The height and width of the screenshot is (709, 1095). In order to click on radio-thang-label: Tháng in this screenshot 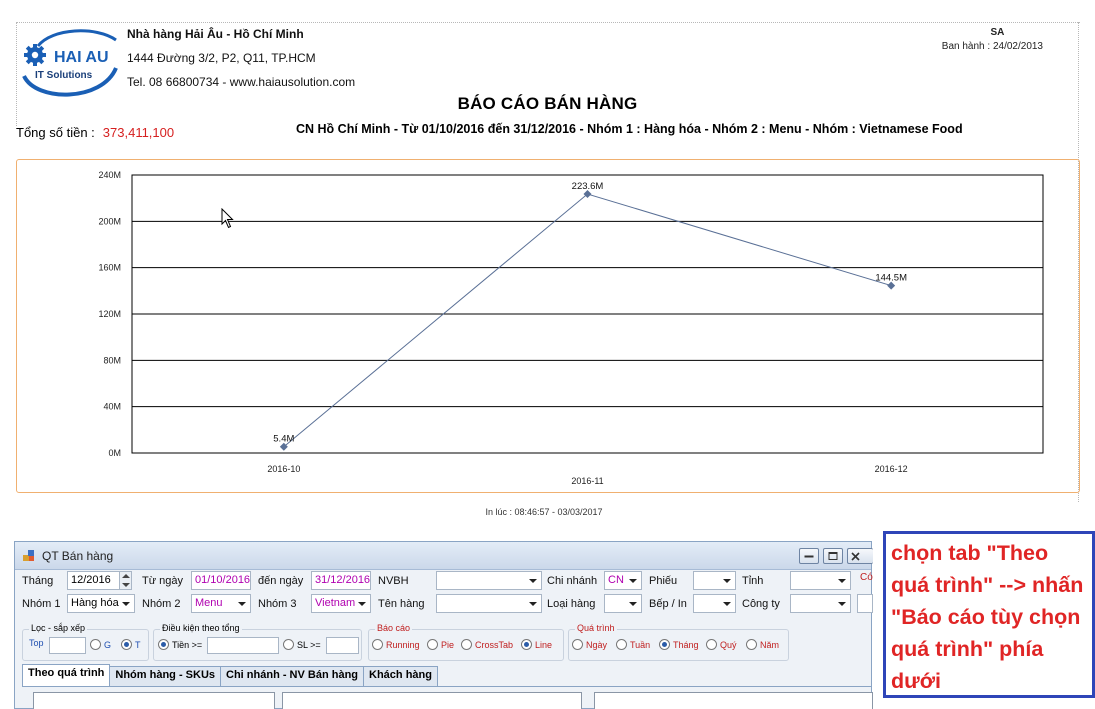, I will do `click(686, 644)`.